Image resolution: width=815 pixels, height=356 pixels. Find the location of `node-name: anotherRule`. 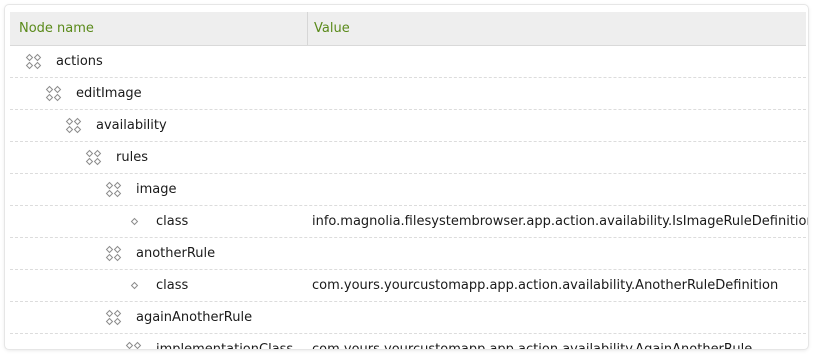

node-name: anotherRule is located at coordinates (176, 253).